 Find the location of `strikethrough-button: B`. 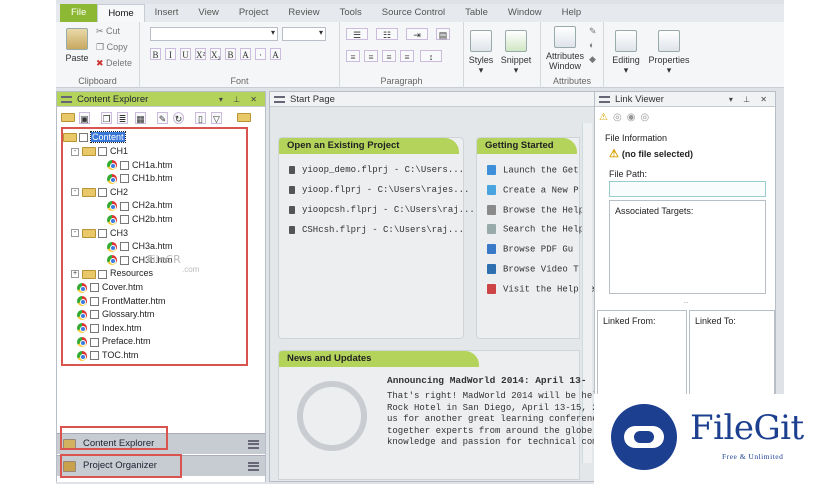

strikethrough-button: B is located at coordinates (230, 54).